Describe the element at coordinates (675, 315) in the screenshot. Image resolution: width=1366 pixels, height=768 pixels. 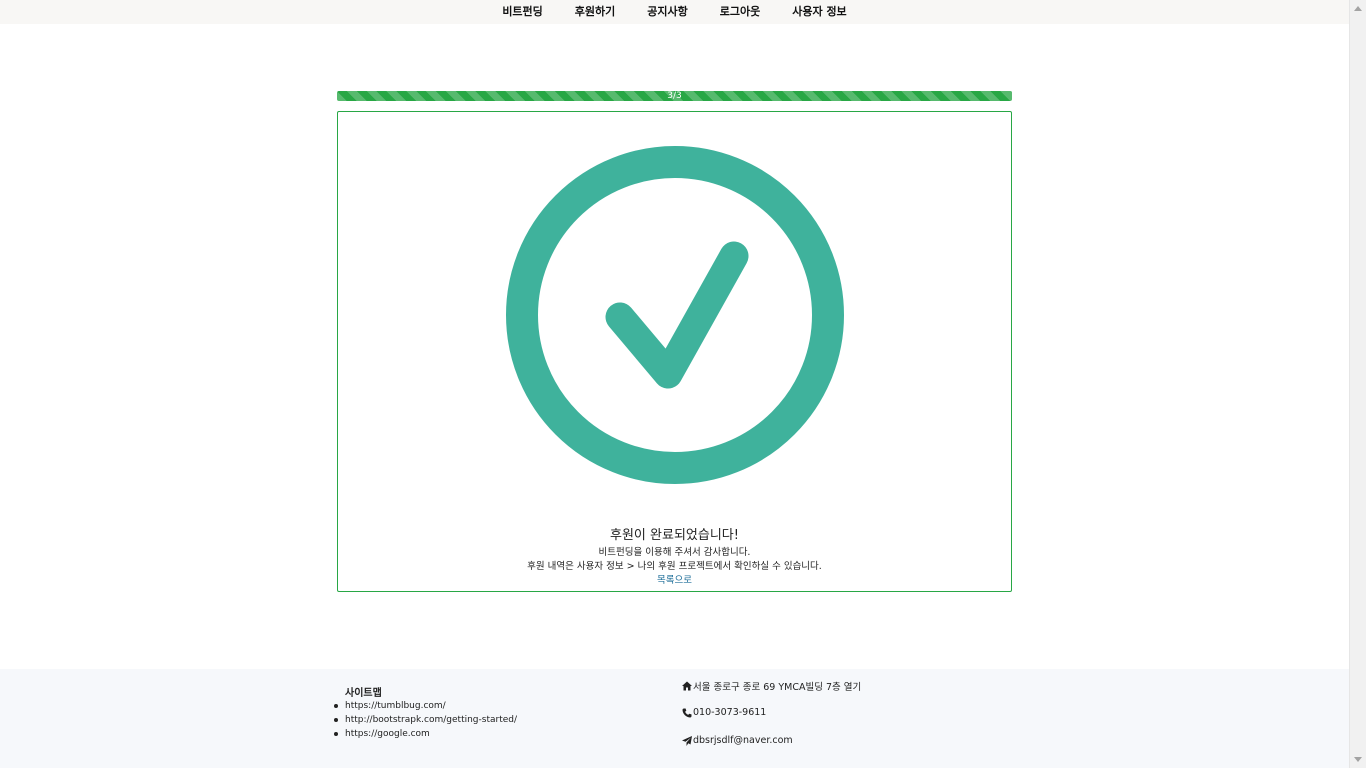
I see `check-circle-icon` at that location.